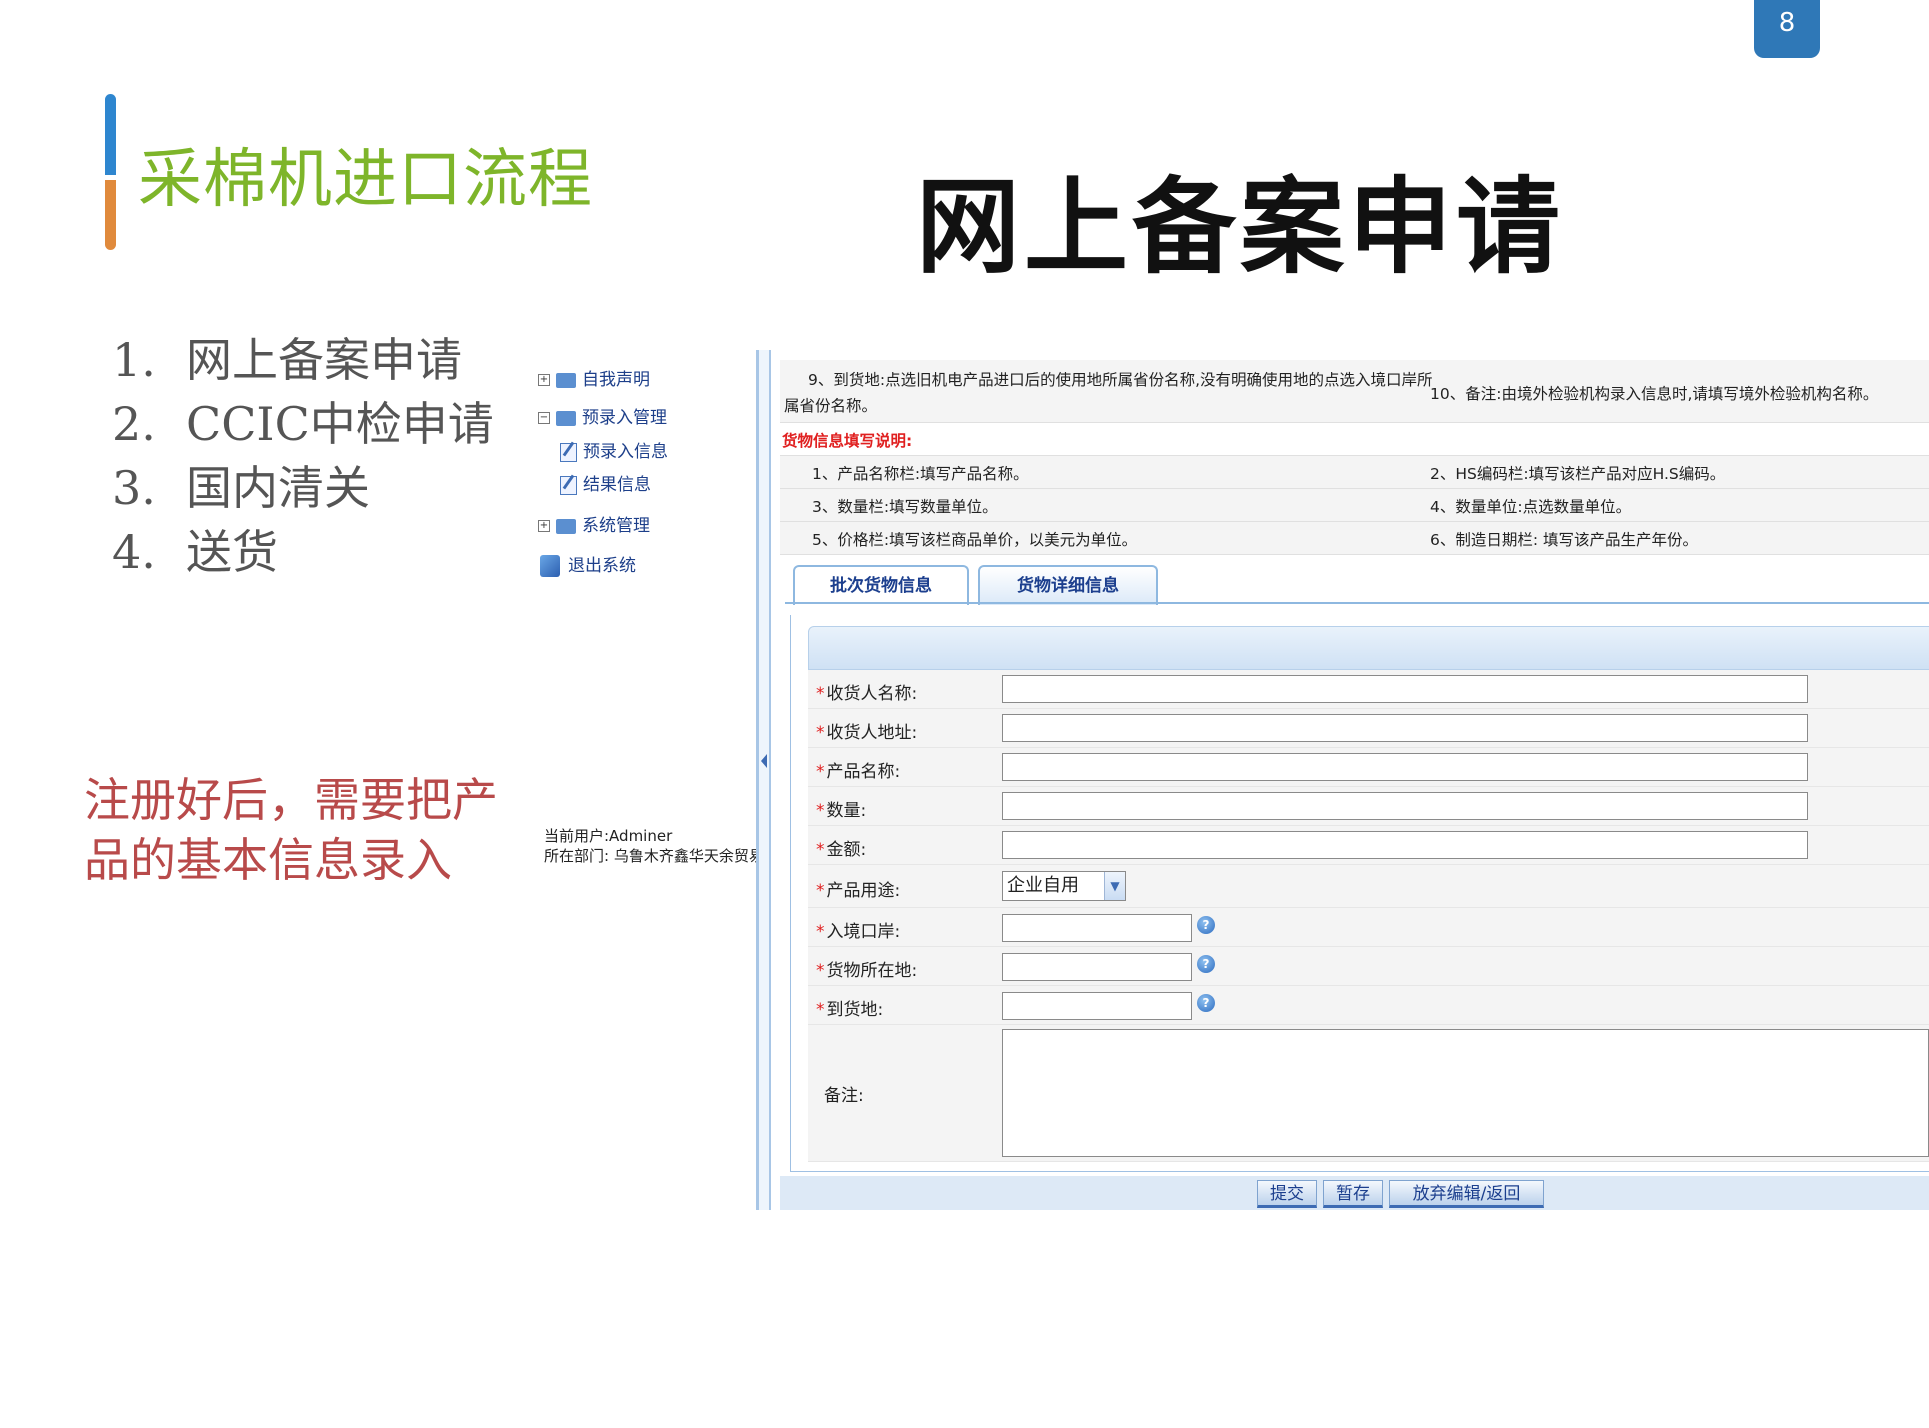  I want to click on department: 所在部门: 乌鲁木齐鑫华天余贸易, so click(654, 856).